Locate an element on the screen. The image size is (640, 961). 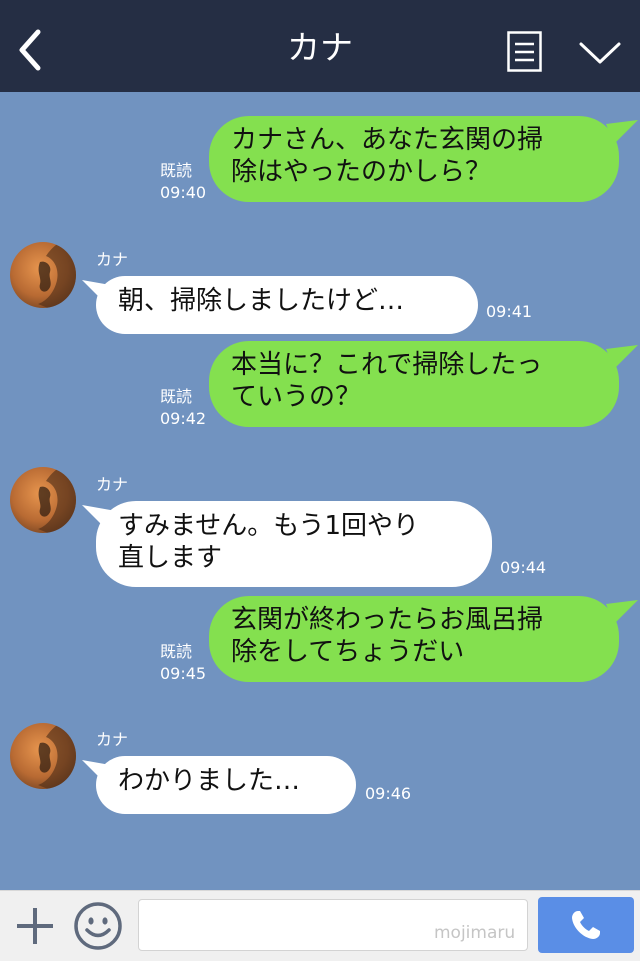
message-time: 09:42 is located at coordinates (183, 418).